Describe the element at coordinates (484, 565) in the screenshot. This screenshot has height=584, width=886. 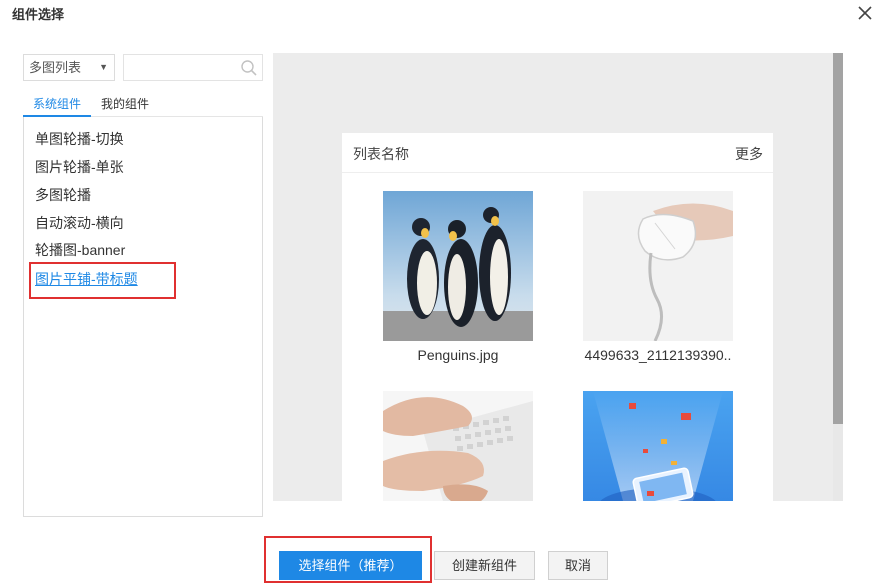
I see `create-component-button: 创建新组件` at that location.